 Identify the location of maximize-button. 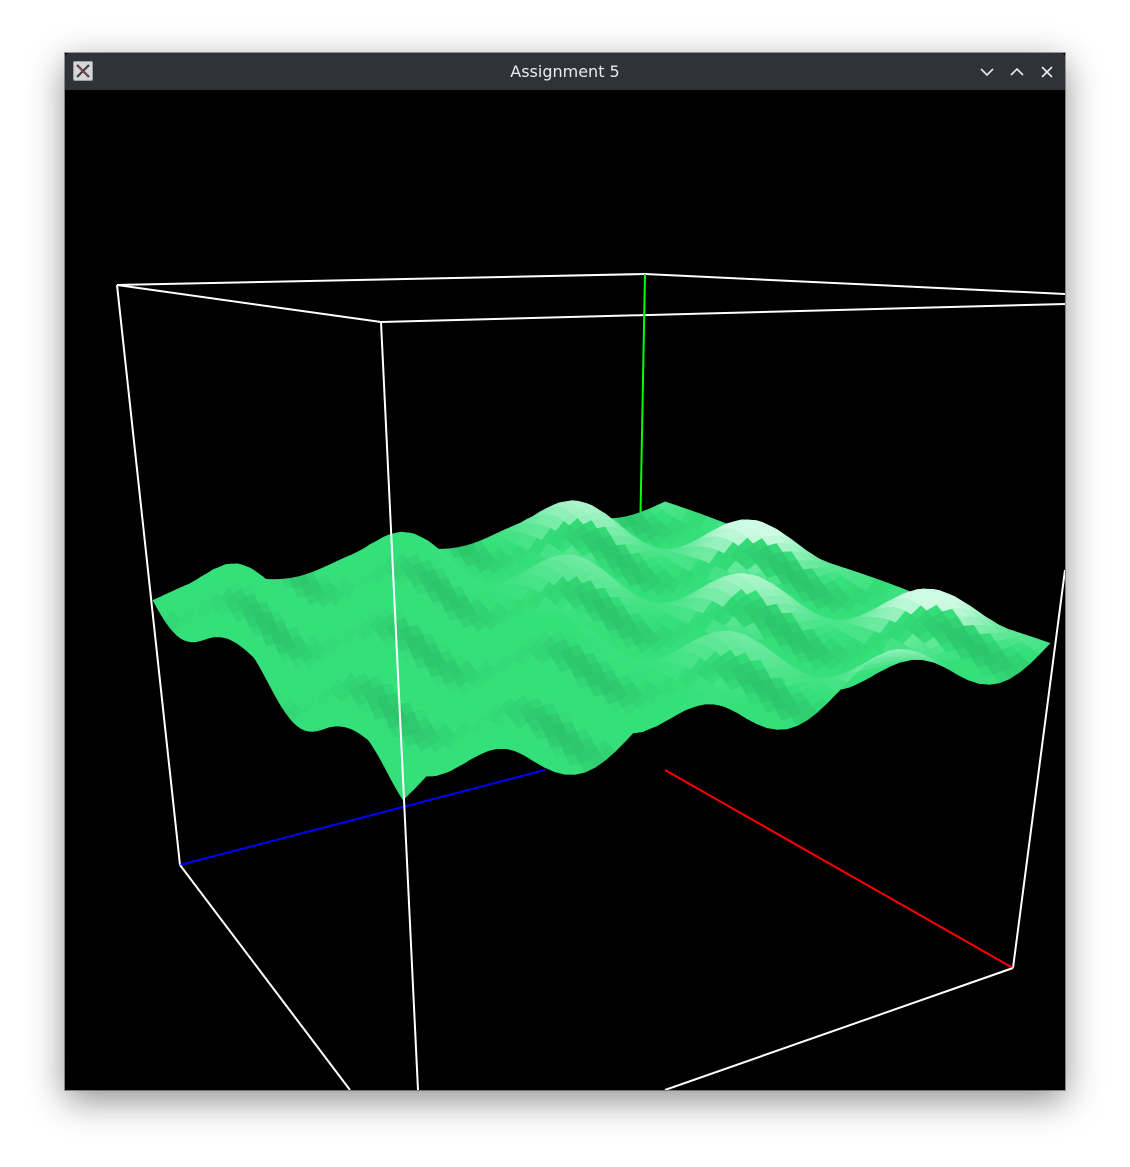
(1017, 72).